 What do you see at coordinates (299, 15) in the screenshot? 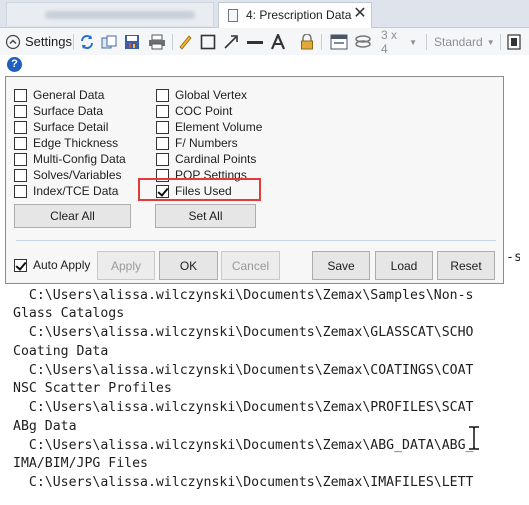
I see `tab-label: 4: Prescription Data` at bounding box center [299, 15].